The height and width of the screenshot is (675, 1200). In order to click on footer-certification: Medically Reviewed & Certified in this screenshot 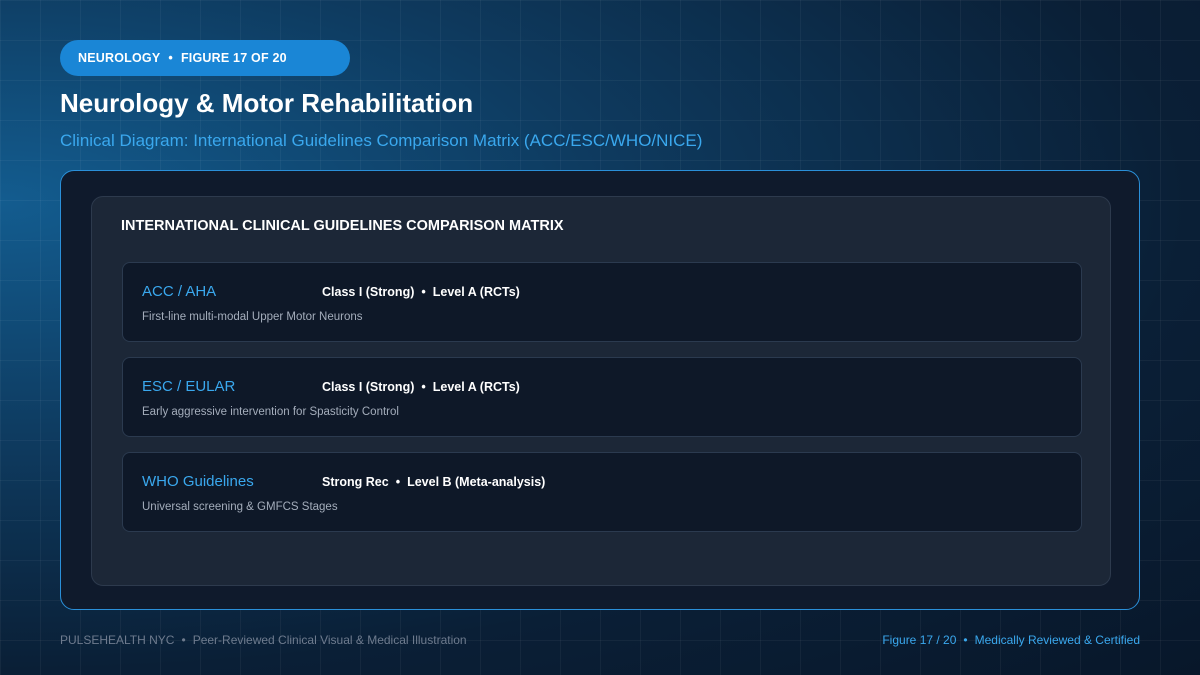, I will do `click(1057, 640)`.